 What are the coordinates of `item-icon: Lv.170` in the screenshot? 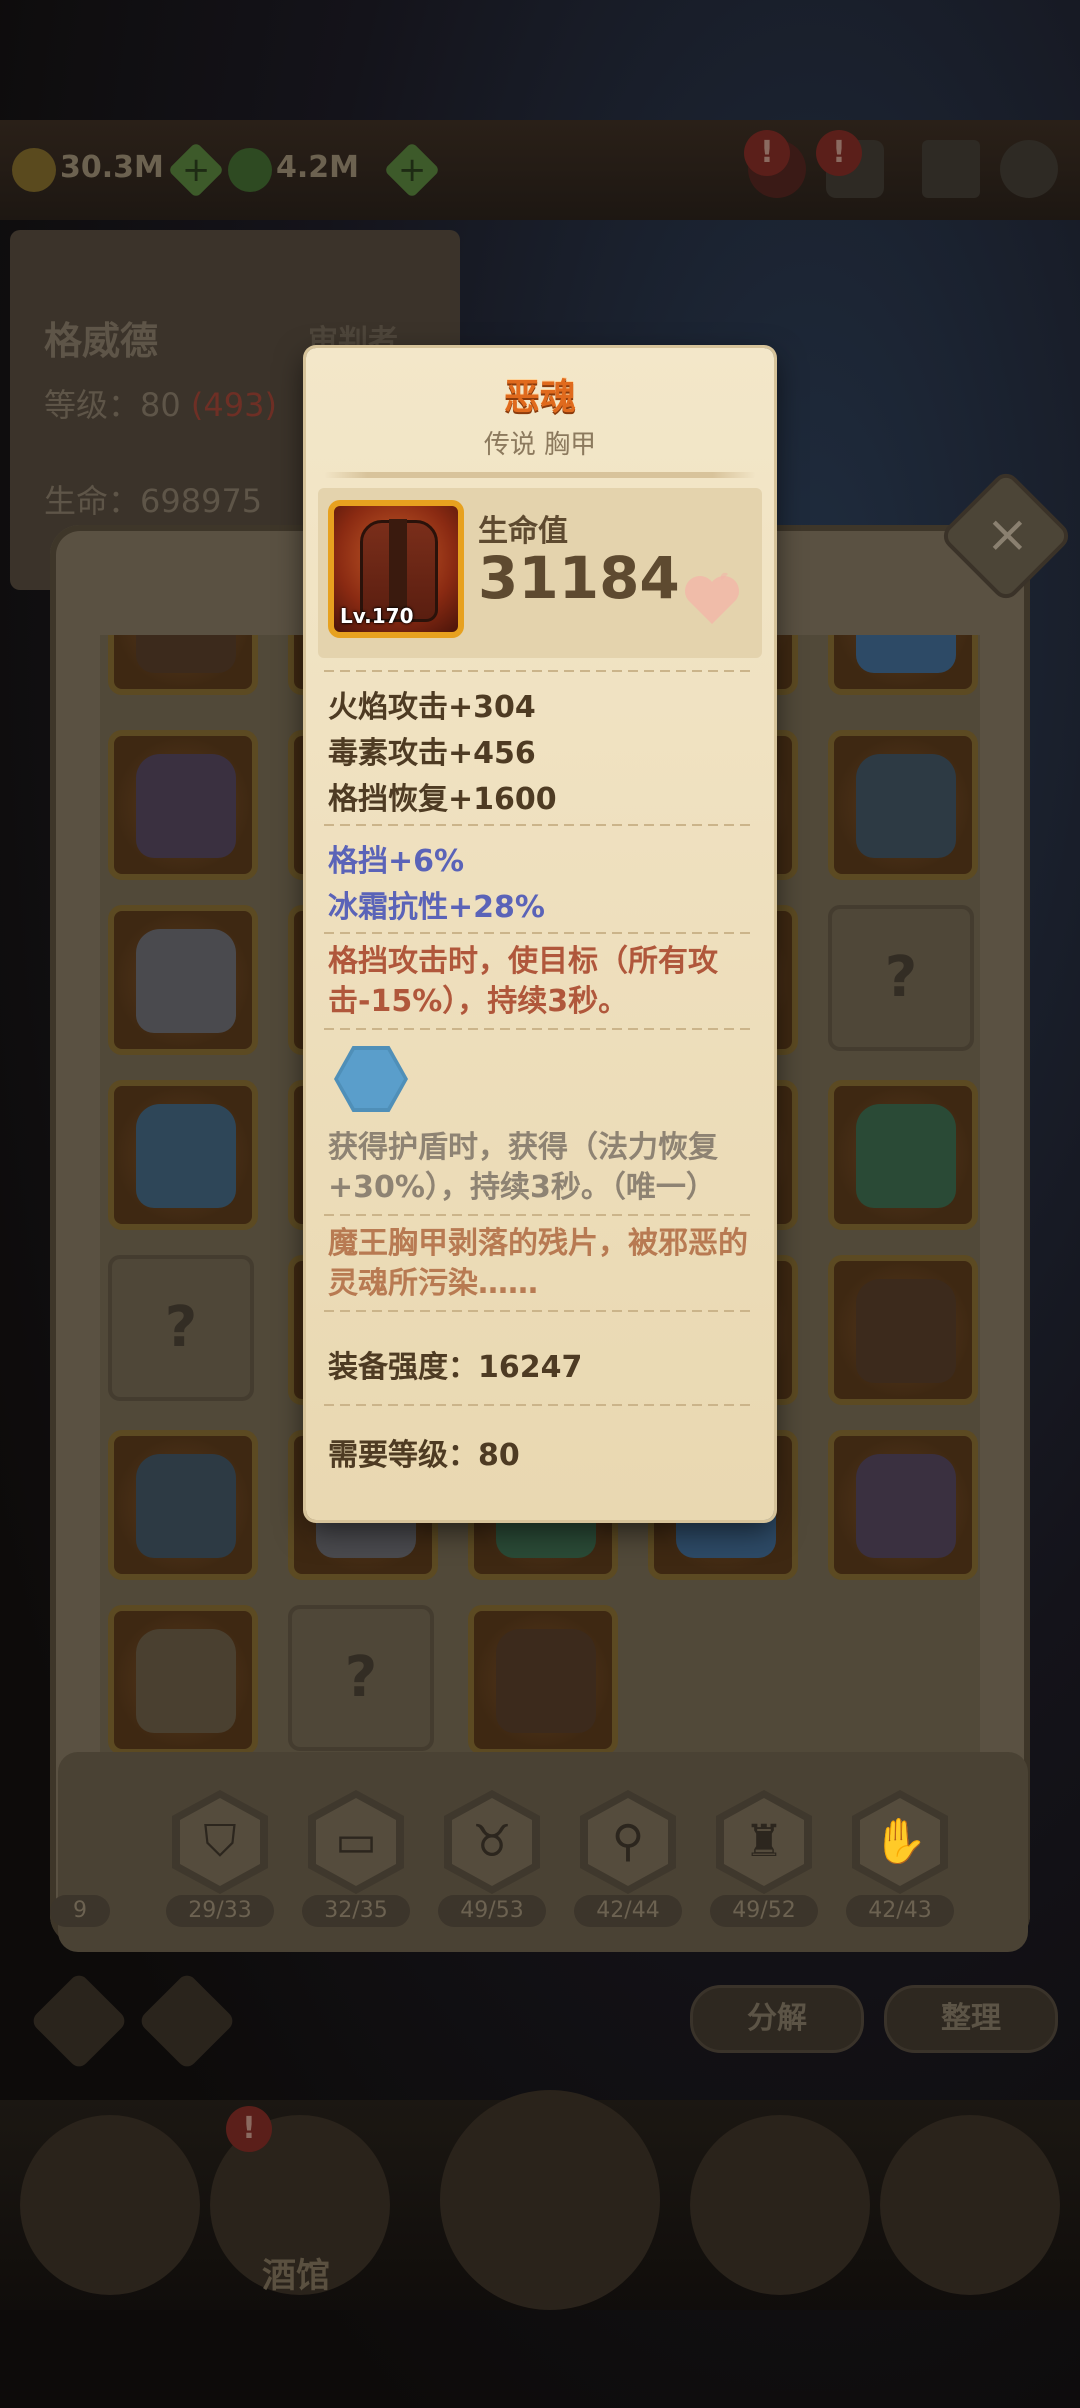 It's located at (396, 569).